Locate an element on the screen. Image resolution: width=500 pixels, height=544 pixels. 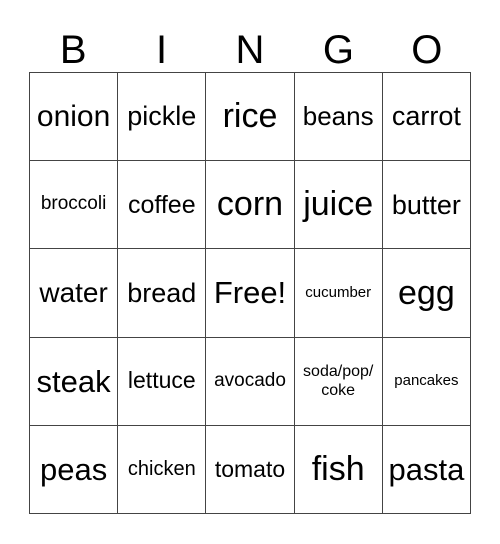
bingo-cell: beans is located at coordinates (338, 117).